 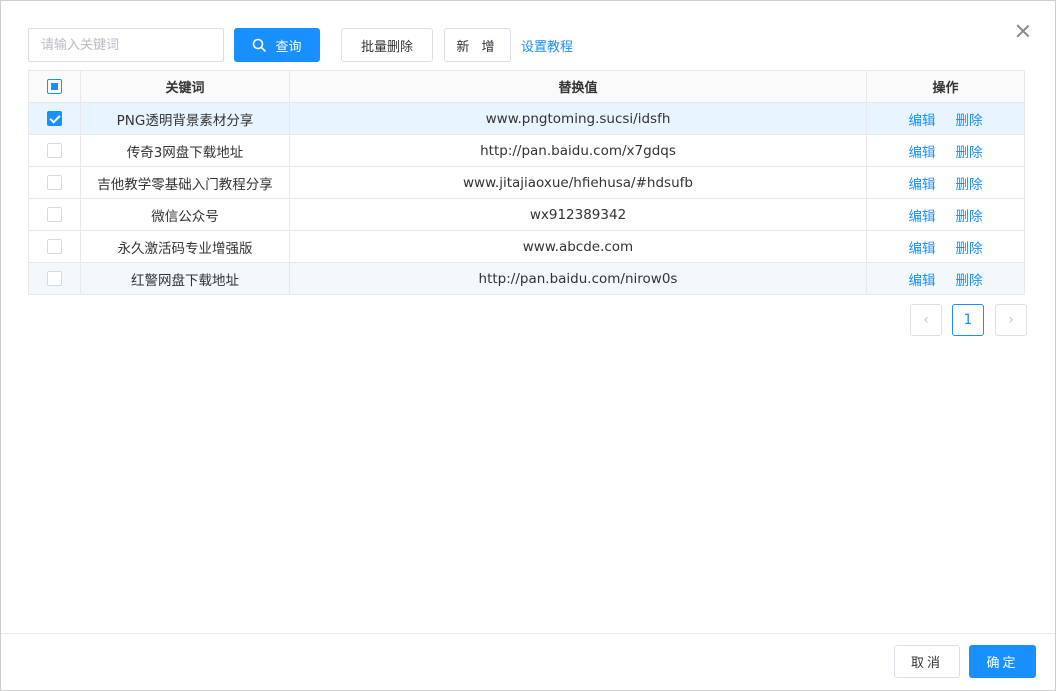 I want to click on table-row: 微信公众号 wx912389342 编辑 删除, so click(x=526, y=214).